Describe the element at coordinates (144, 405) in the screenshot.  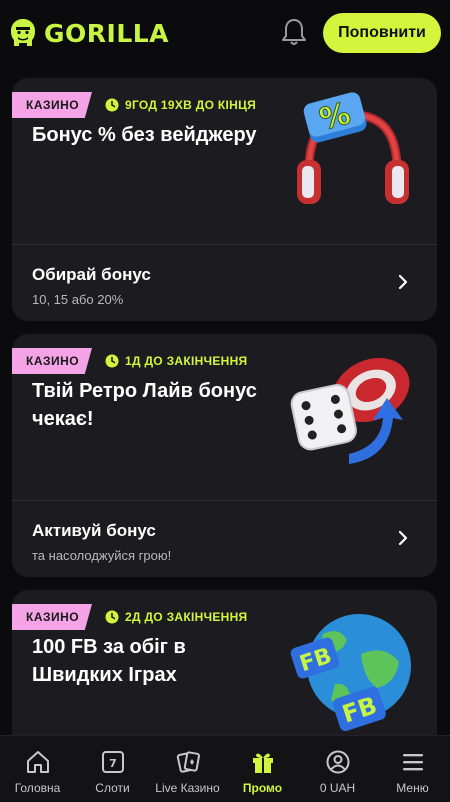
I see `promo-title: Твій Ретро Лайв бонус чекає!` at that location.